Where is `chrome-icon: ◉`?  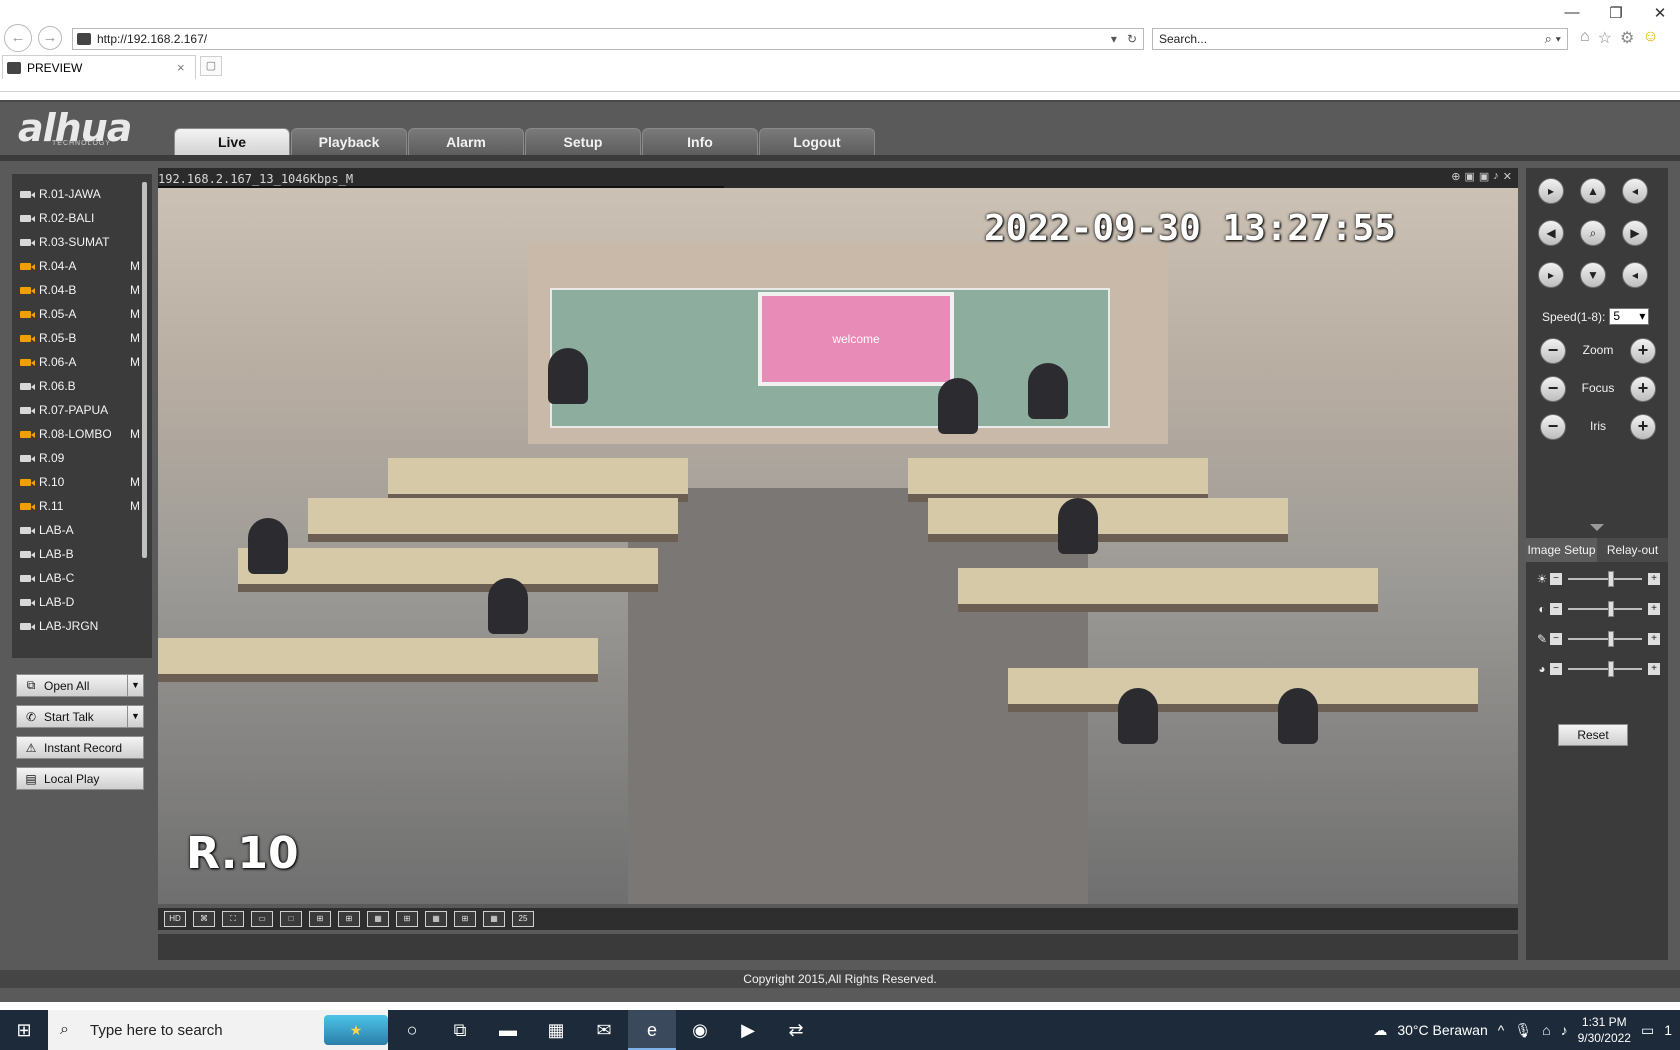 chrome-icon: ◉ is located at coordinates (700, 1030).